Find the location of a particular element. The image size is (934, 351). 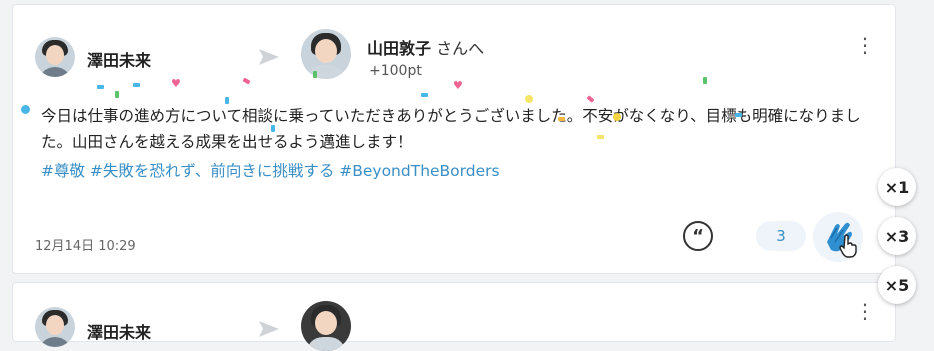

clap-button is located at coordinates (838, 237).